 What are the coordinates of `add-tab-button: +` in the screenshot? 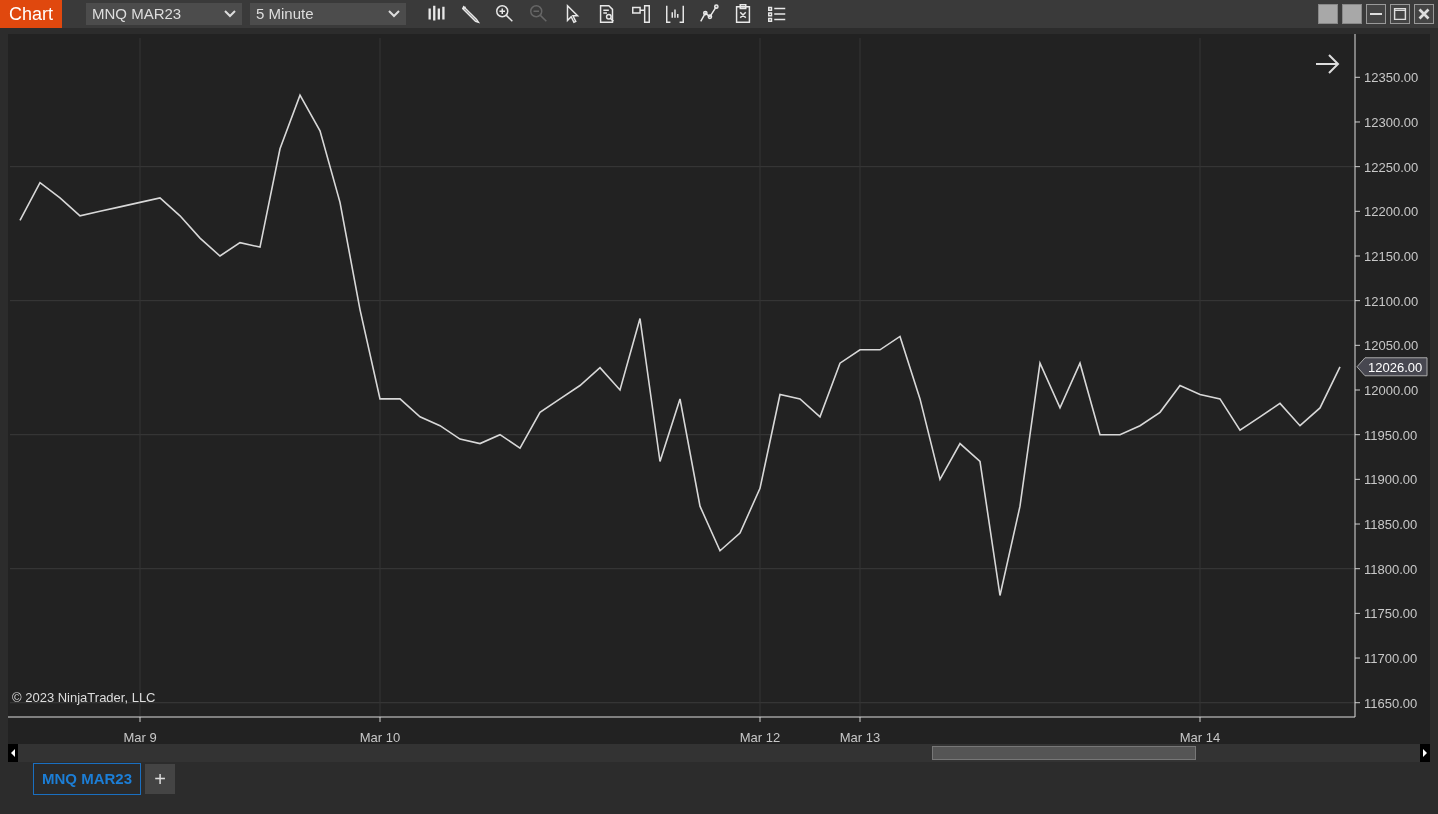 It's located at (160, 779).